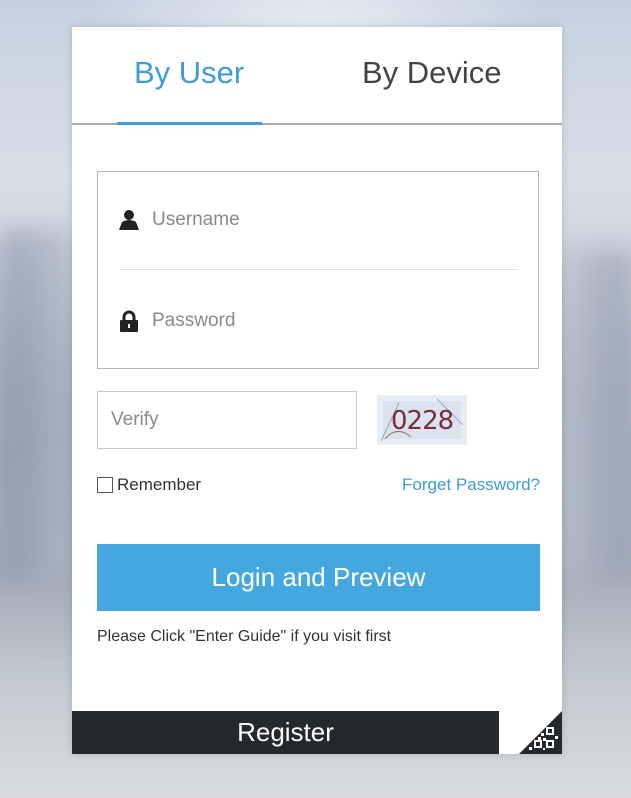  Describe the element at coordinates (194, 320) in the screenshot. I see `password-placeholder: Password` at that location.